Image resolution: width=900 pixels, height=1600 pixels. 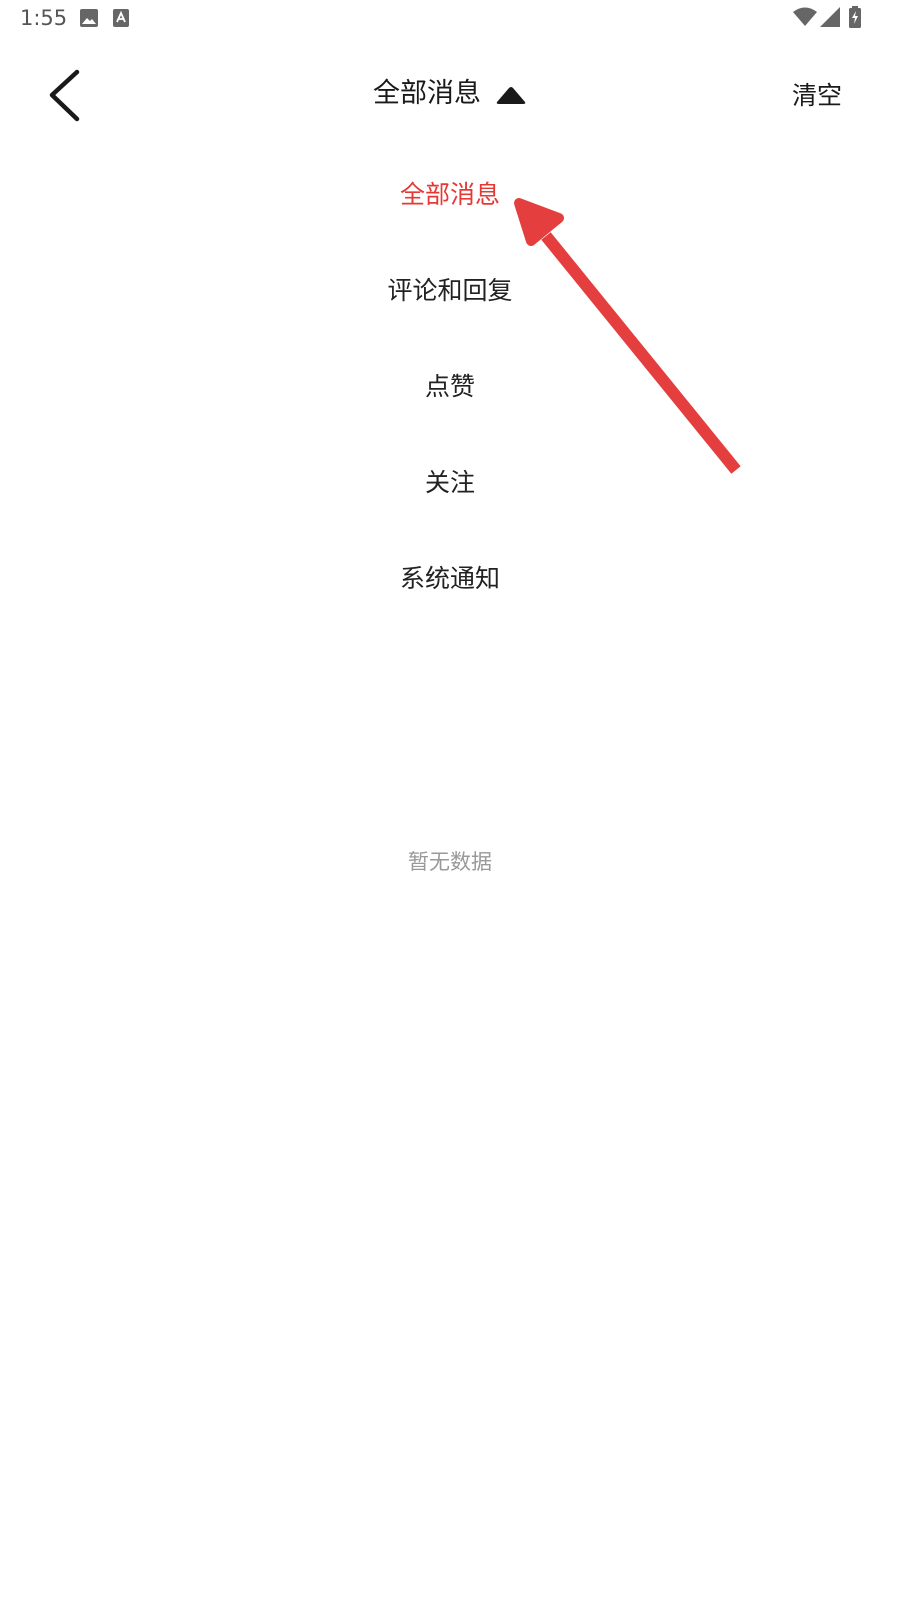 What do you see at coordinates (830, 19) in the screenshot?
I see `signal-icon` at bounding box center [830, 19].